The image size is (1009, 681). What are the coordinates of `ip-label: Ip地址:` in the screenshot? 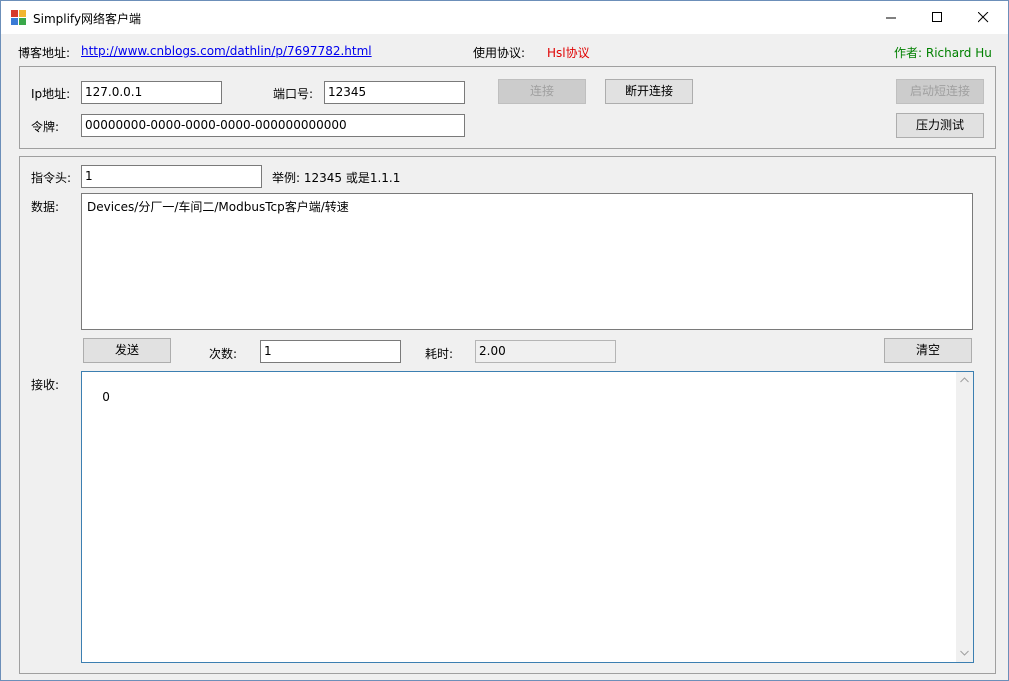 It's located at (51, 94).